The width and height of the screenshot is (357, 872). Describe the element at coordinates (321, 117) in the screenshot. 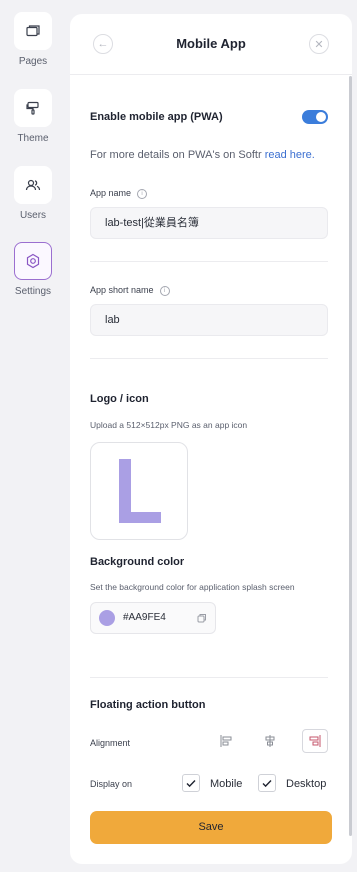

I see `toggle-knob` at that location.